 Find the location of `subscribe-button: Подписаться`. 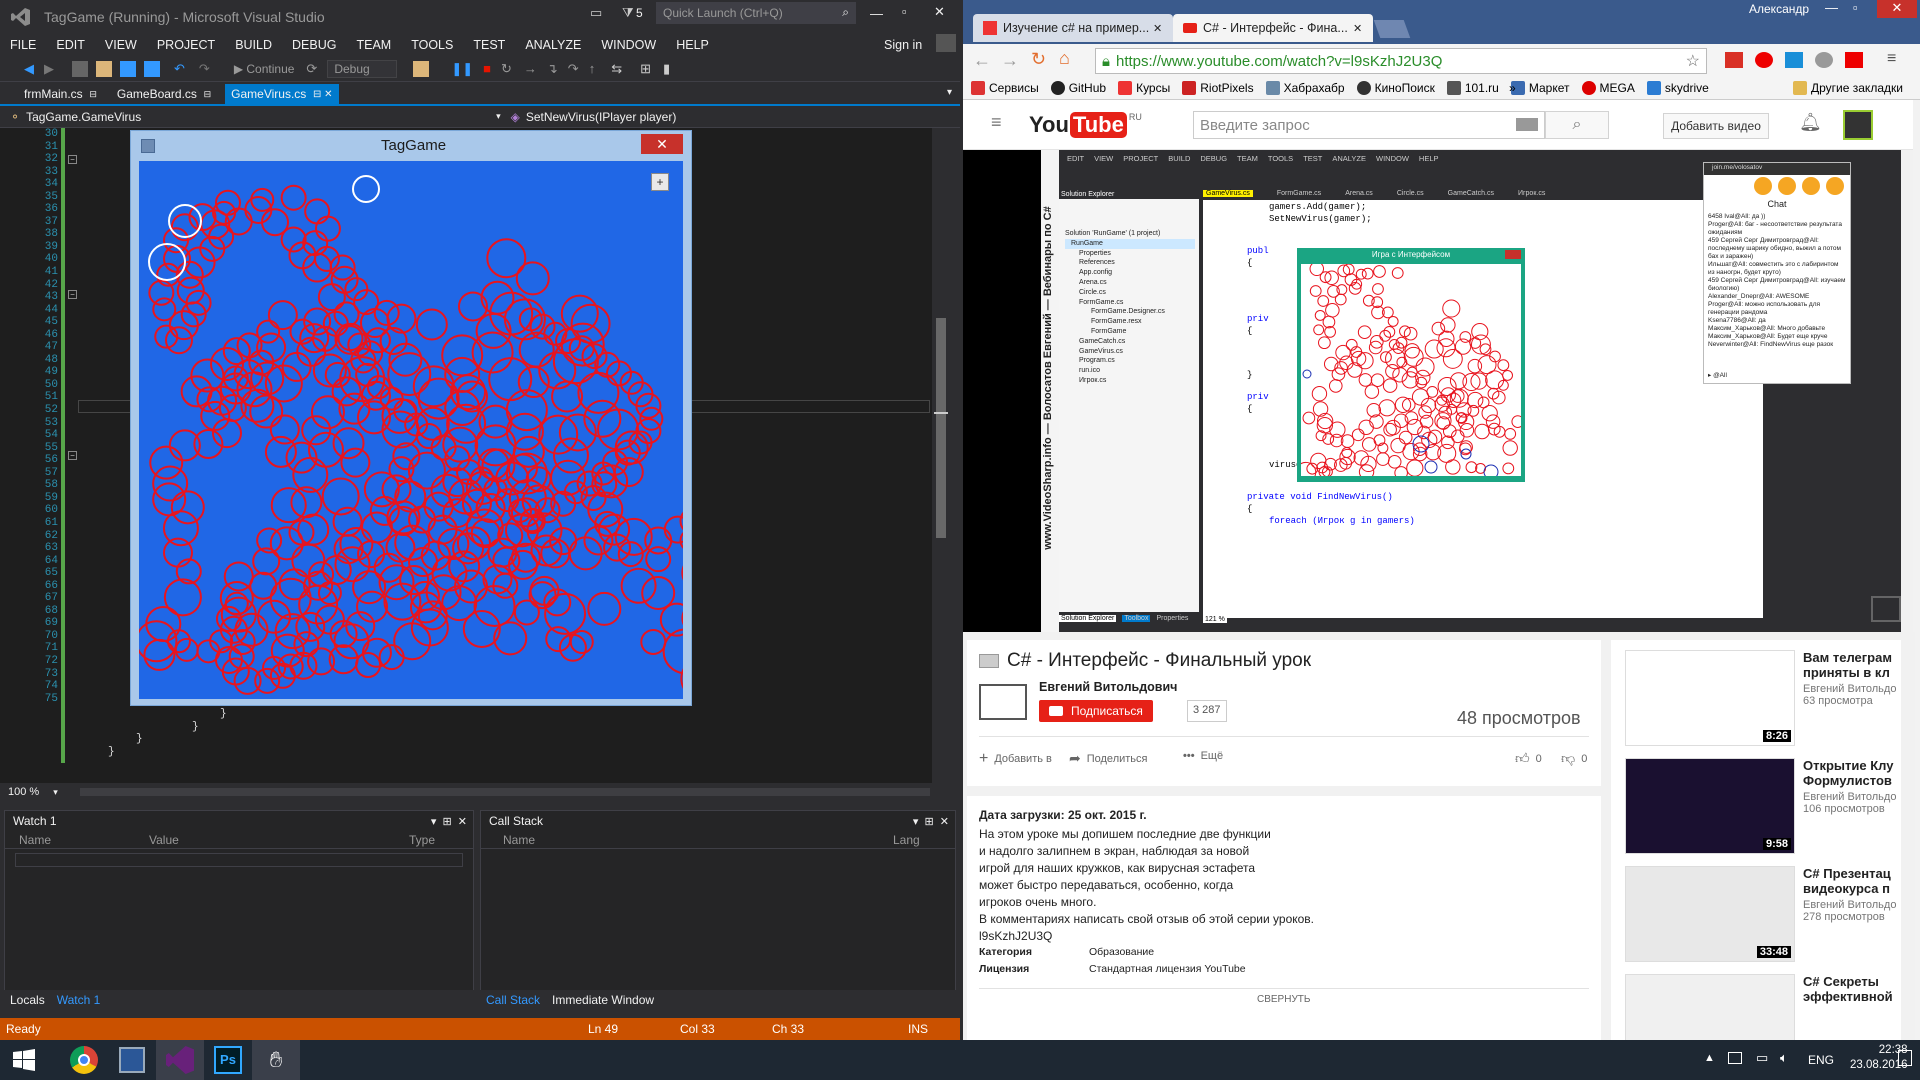

subscribe-button: Подписаться is located at coordinates (1096, 711).